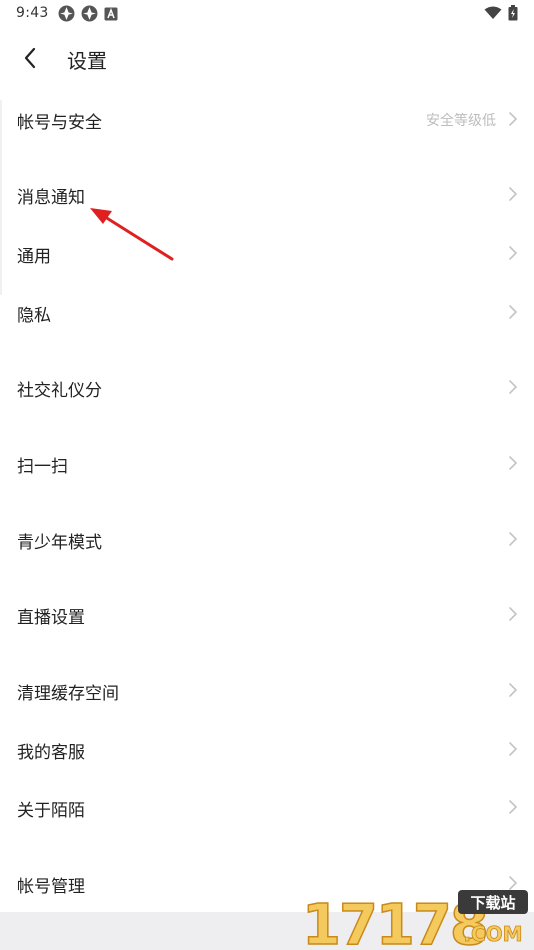 The height and width of the screenshot is (950, 534). I want to click on settings-item-teen-mode: 青少年模式, so click(267, 539).